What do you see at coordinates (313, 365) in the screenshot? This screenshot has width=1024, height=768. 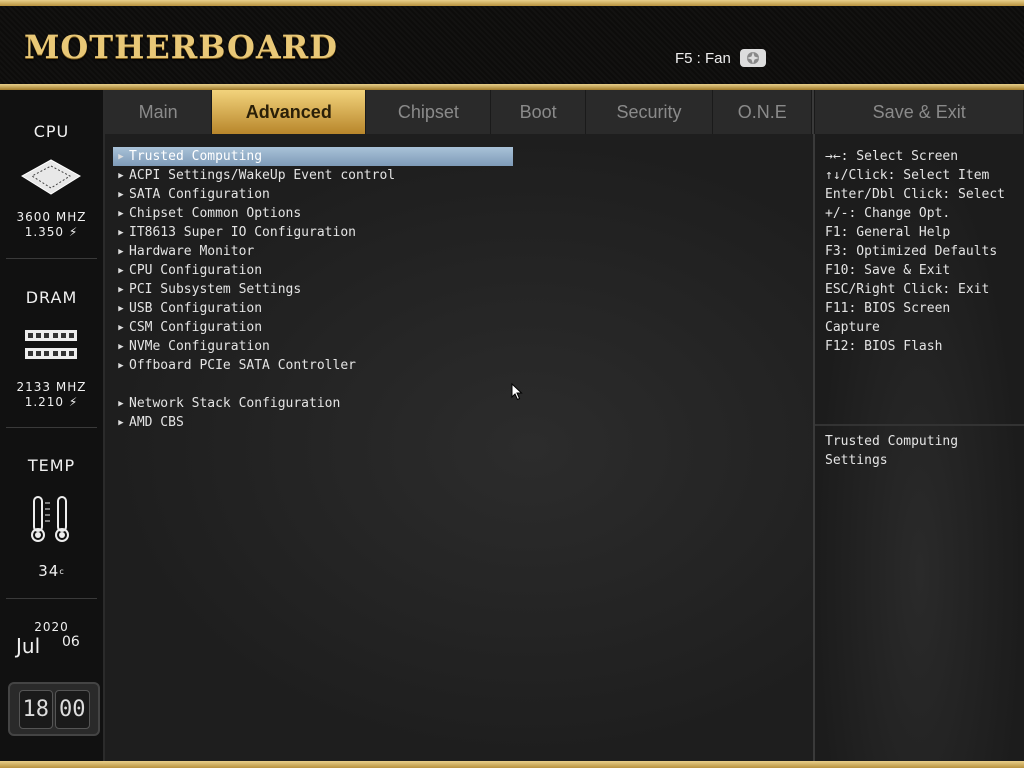 I see `menu-item-offboard-pcie-sata: ▶ Offboard PCIe SATA Controller` at bounding box center [313, 365].